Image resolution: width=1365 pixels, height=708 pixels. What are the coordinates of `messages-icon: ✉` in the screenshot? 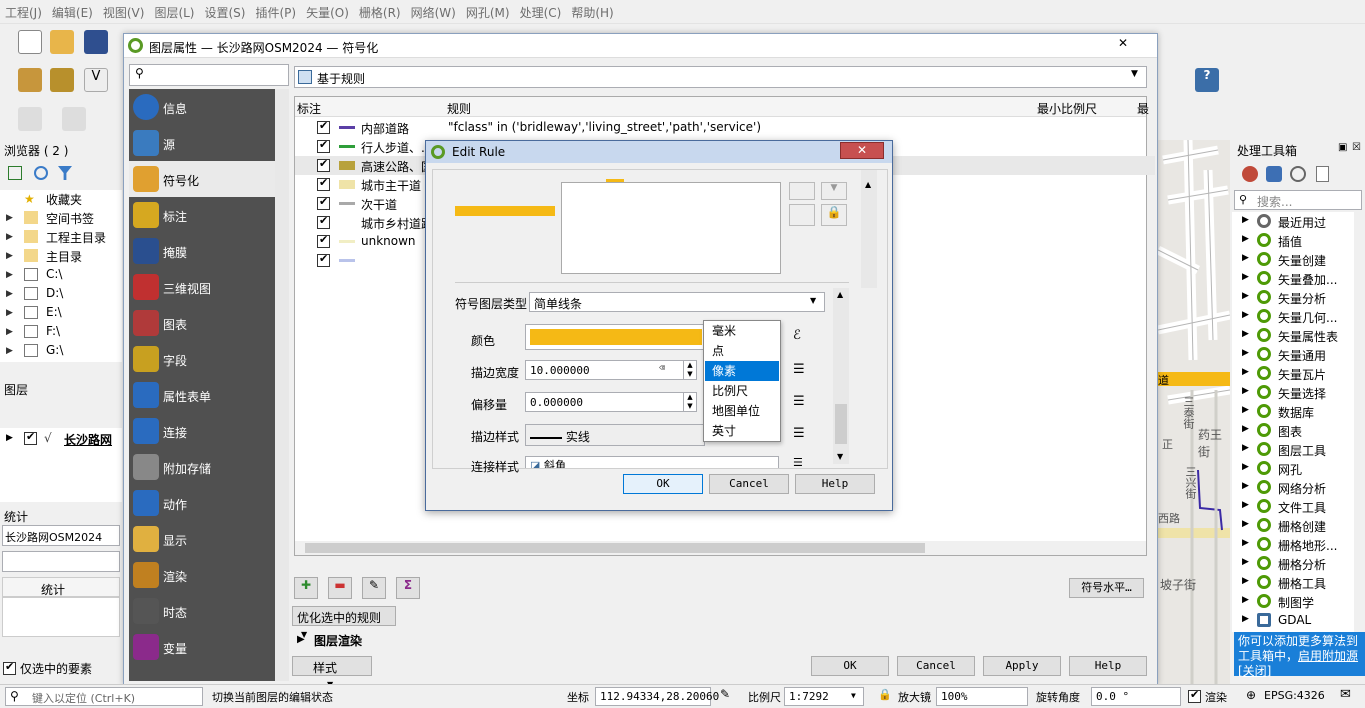 It's located at (1345, 694).